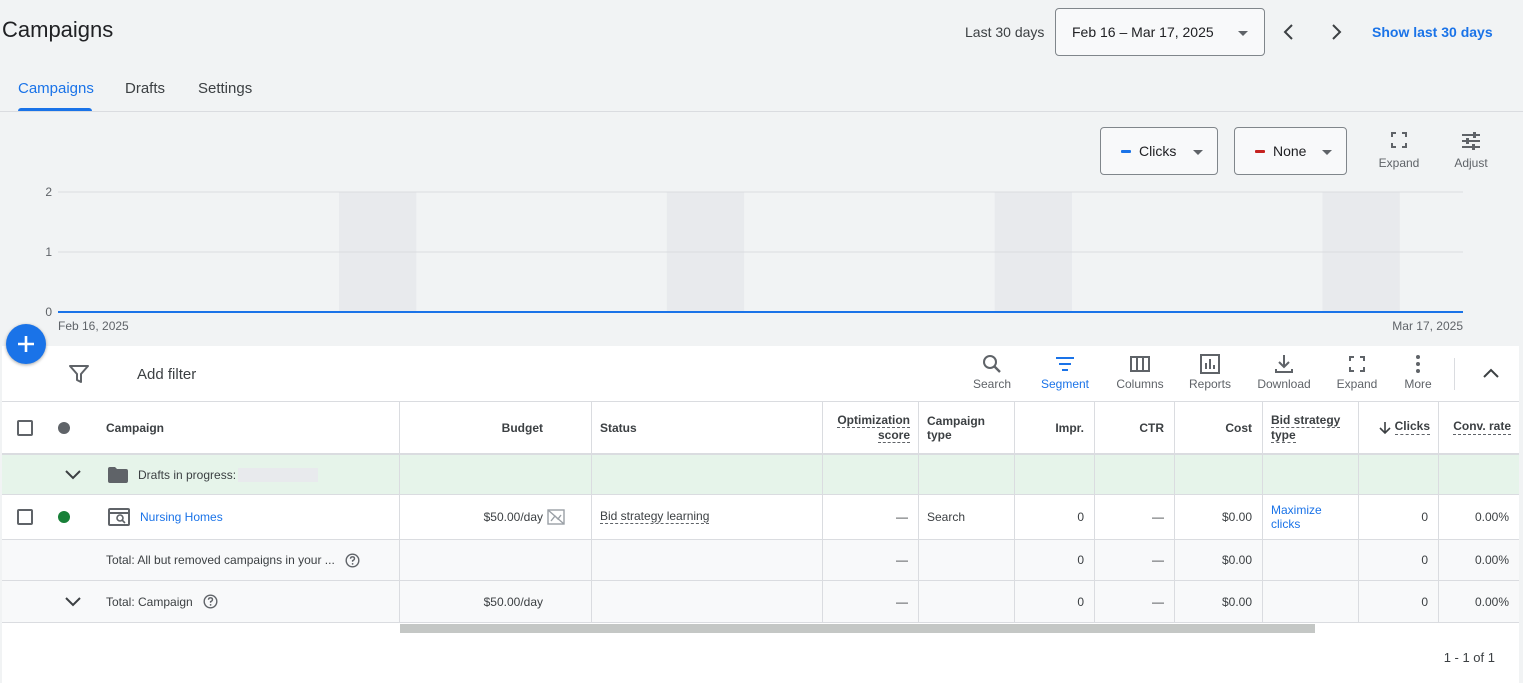 Image resolution: width=1523 pixels, height=683 pixels. Describe the element at coordinates (556, 517) in the screenshot. I see `budget-chart-off-icon` at that location.